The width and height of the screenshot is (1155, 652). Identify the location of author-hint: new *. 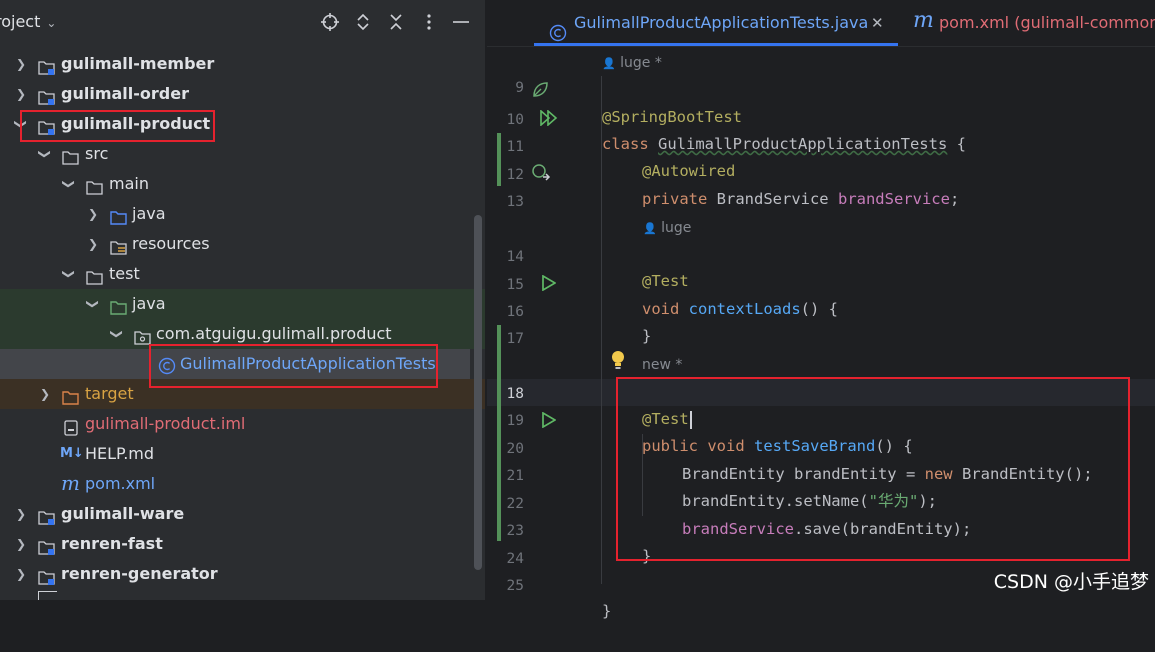
(662, 365).